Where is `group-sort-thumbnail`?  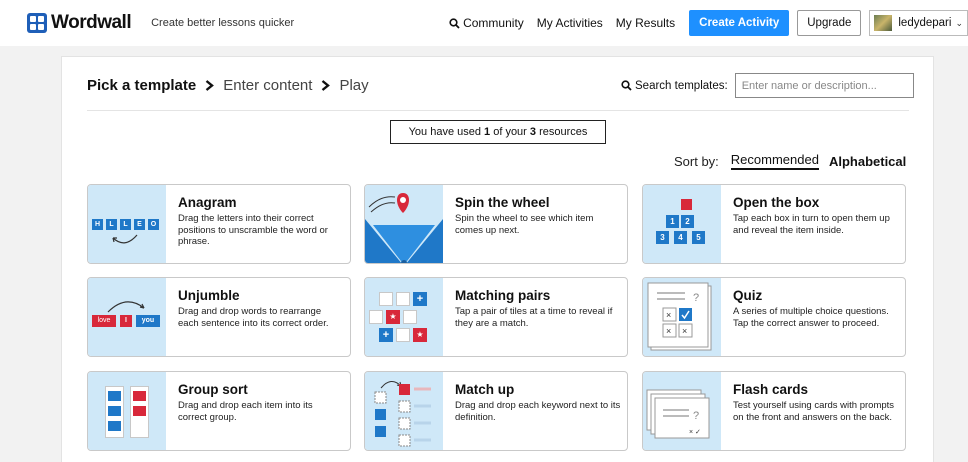 group-sort-thumbnail is located at coordinates (127, 411).